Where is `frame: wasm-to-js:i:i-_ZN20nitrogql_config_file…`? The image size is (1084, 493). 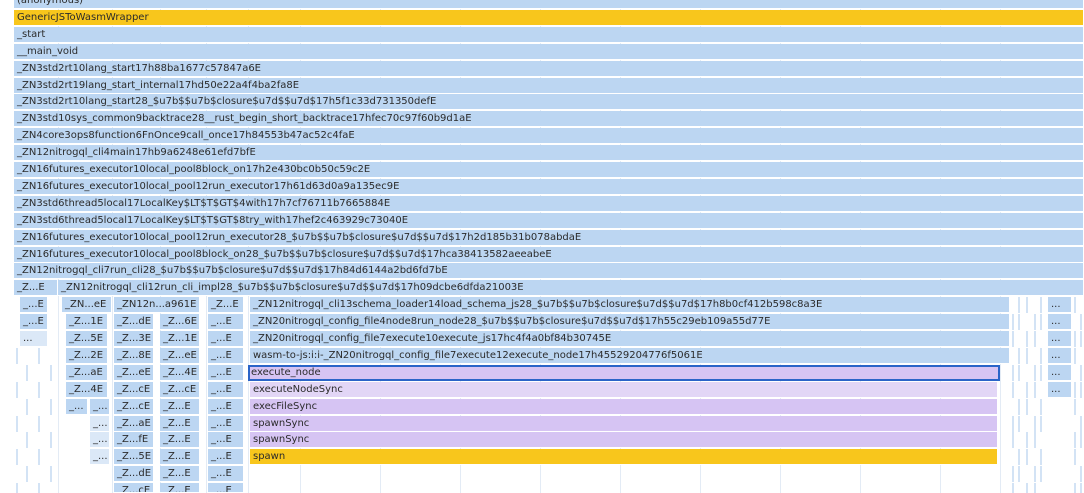
frame: wasm-to-js:i:i-_ZN20nitrogql_config_file… is located at coordinates (630, 355).